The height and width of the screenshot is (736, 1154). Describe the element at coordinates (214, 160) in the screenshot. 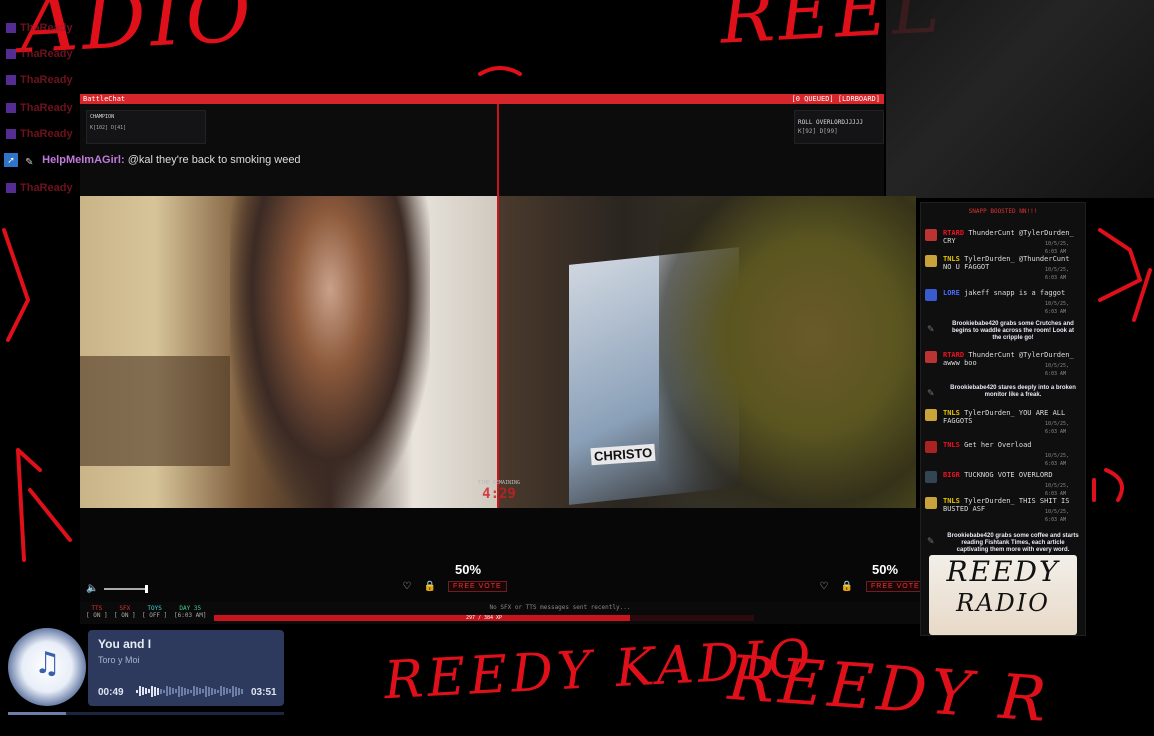

I see `chat-text: @kal they're back to smoking weed` at that location.